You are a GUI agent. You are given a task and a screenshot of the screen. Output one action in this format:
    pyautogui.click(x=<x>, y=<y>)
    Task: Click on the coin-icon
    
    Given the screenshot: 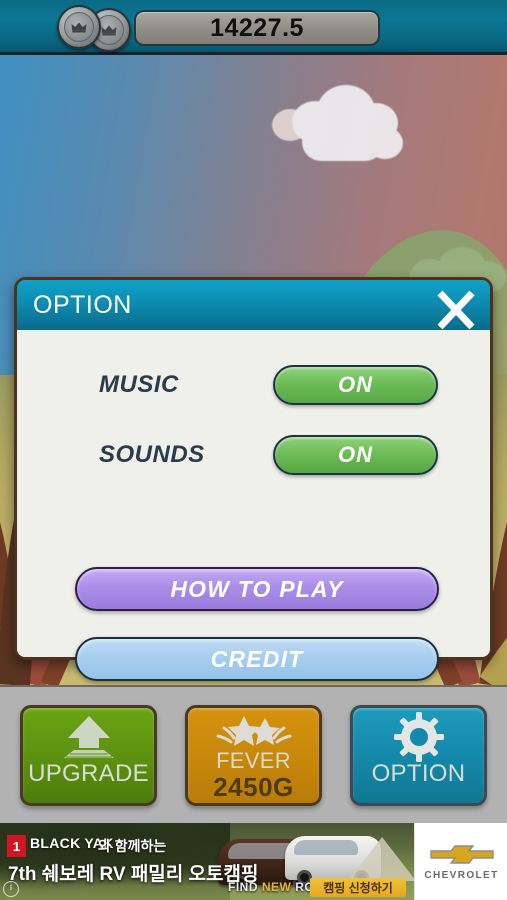 What is the action you would take?
    pyautogui.click(x=98, y=28)
    